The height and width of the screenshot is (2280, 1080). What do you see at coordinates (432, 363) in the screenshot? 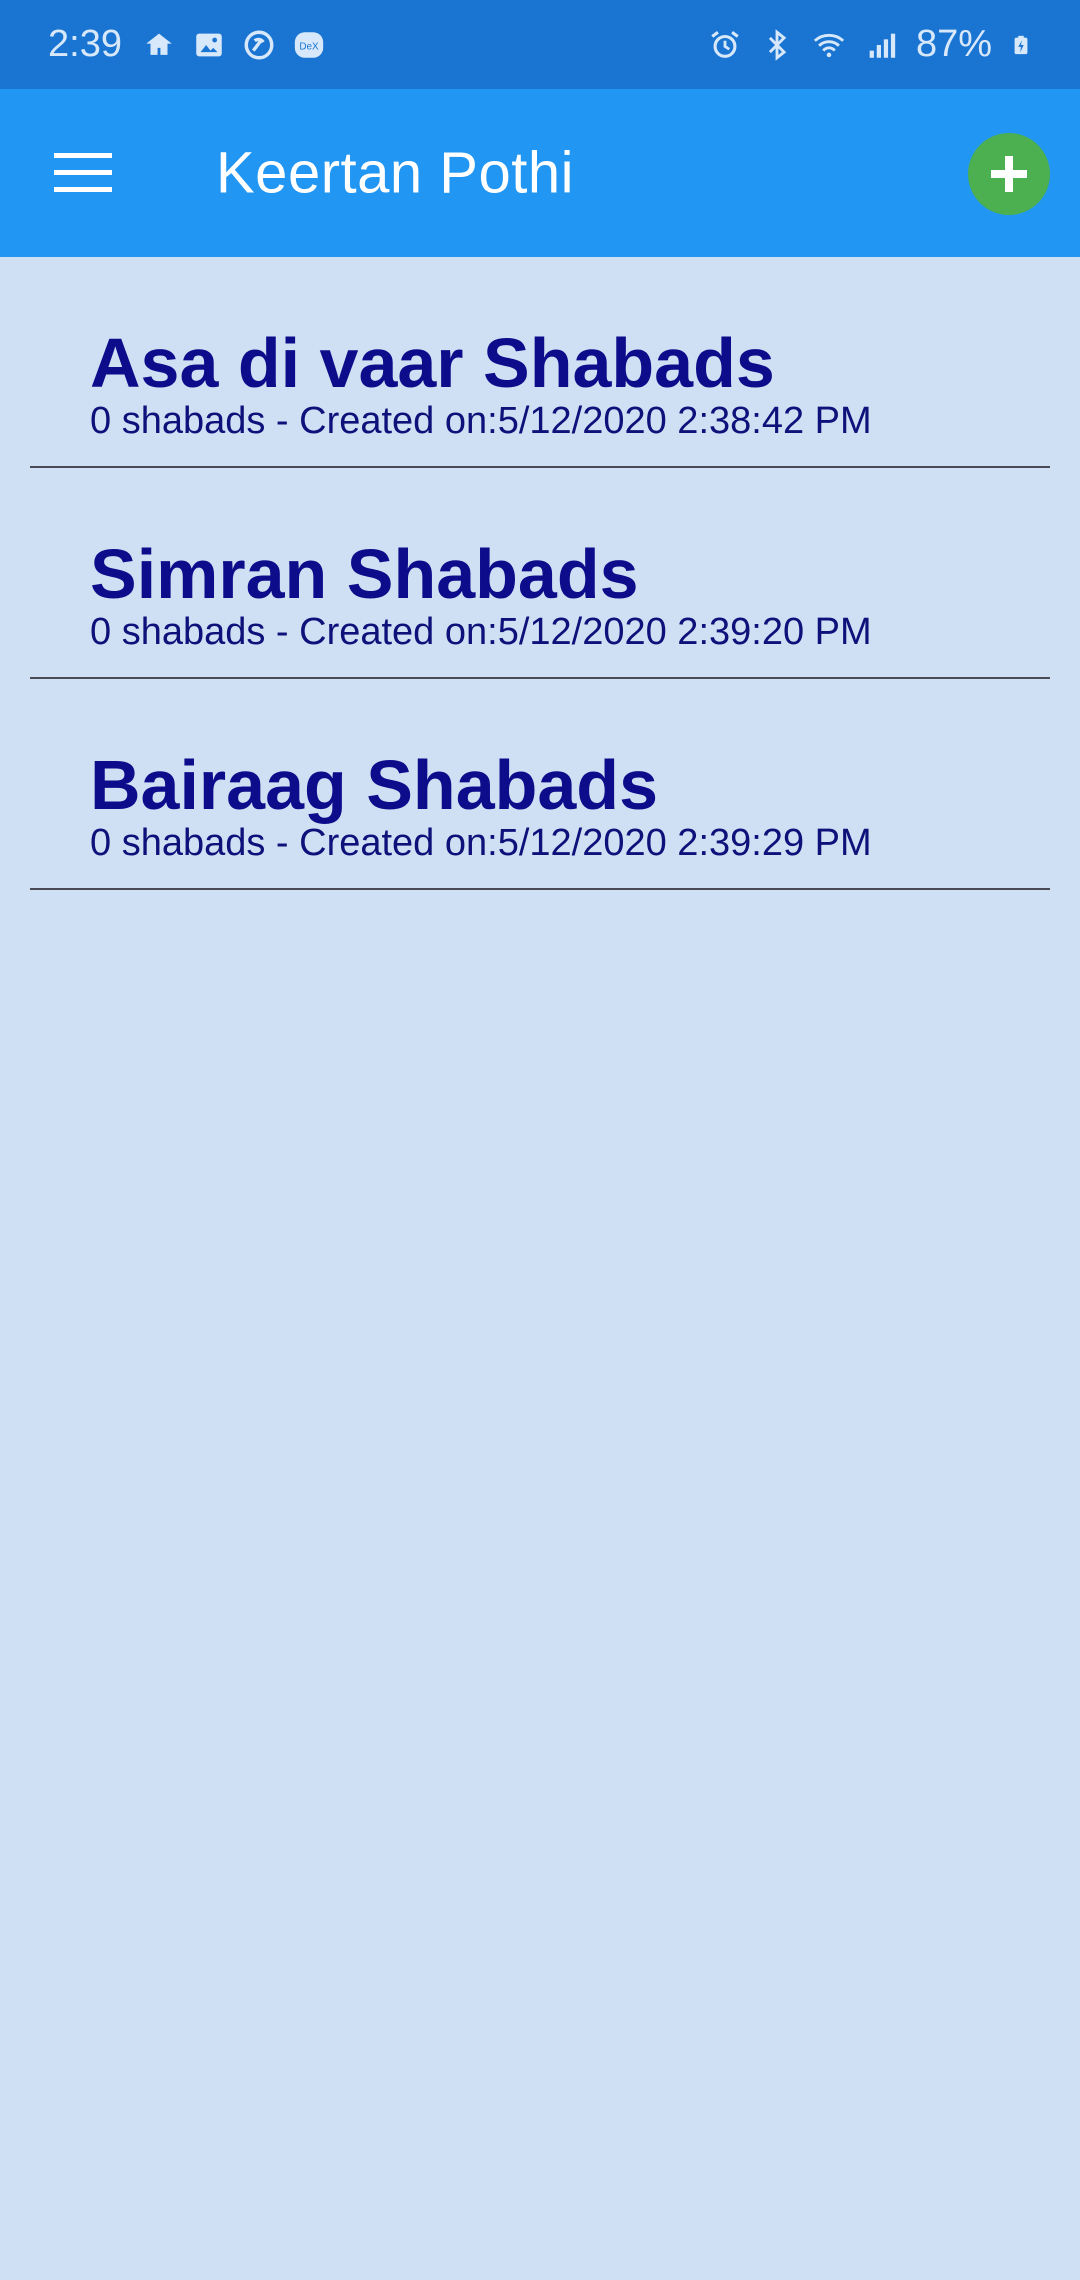
I see `pothi-title: Asa di vaar Shabads` at bounding box center [432, 363].